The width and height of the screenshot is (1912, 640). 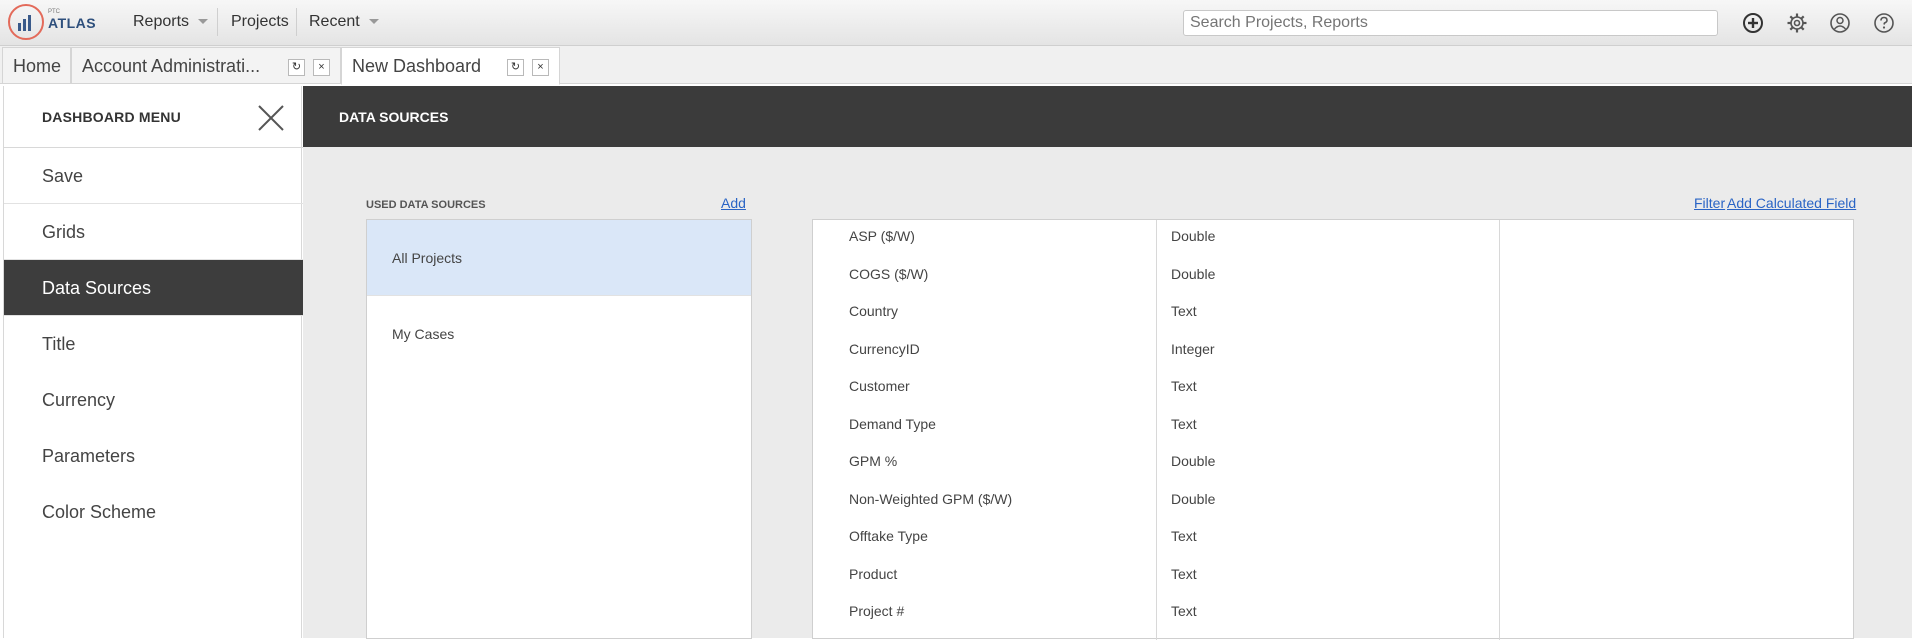 I want to click on table-row: GPM % Double, so click(x=1156, y=463).